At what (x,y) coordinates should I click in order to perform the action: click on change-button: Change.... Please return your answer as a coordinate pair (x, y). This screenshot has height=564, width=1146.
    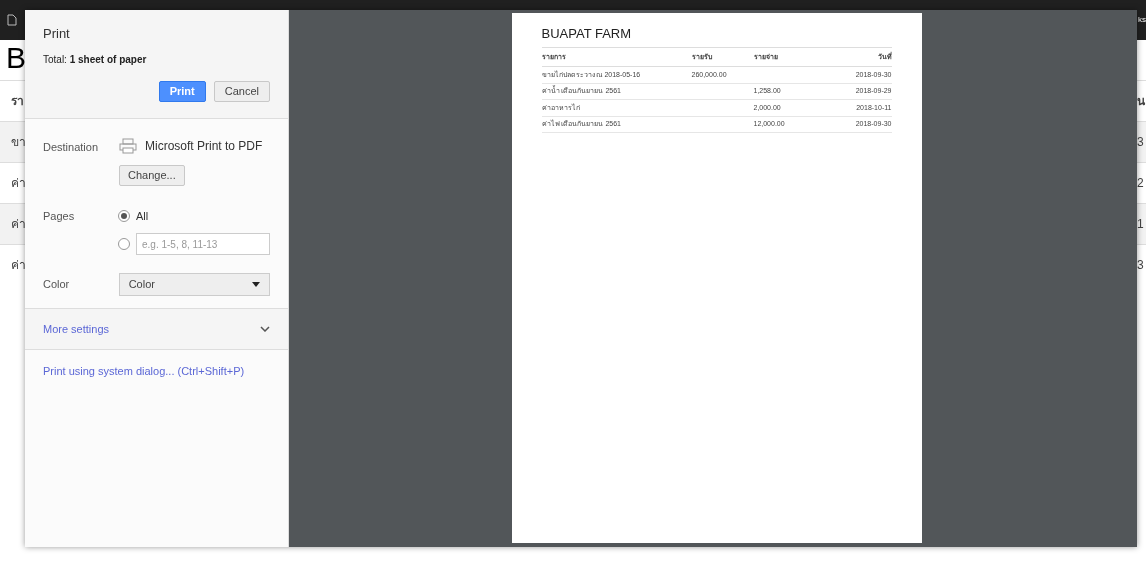
    Looking at the image, I should click on (152, 175).